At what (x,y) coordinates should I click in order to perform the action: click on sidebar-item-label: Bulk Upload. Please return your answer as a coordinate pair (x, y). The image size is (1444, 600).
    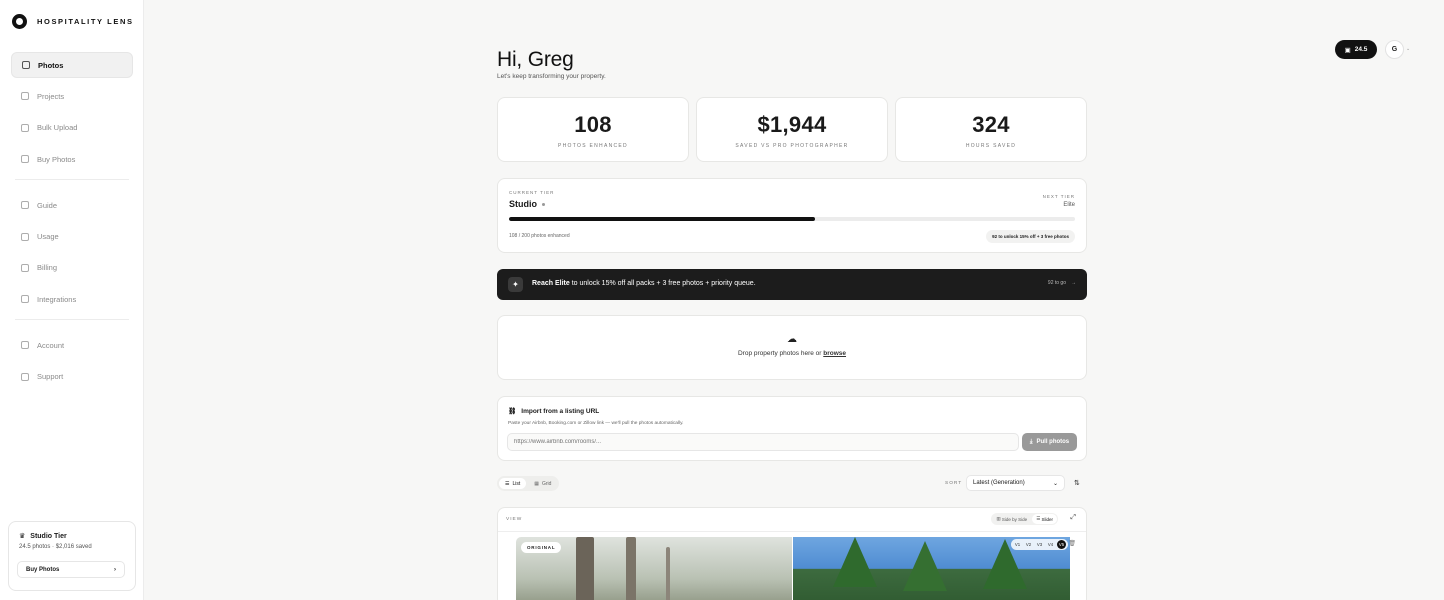
    Looking at the image, I should click on (57, 128).